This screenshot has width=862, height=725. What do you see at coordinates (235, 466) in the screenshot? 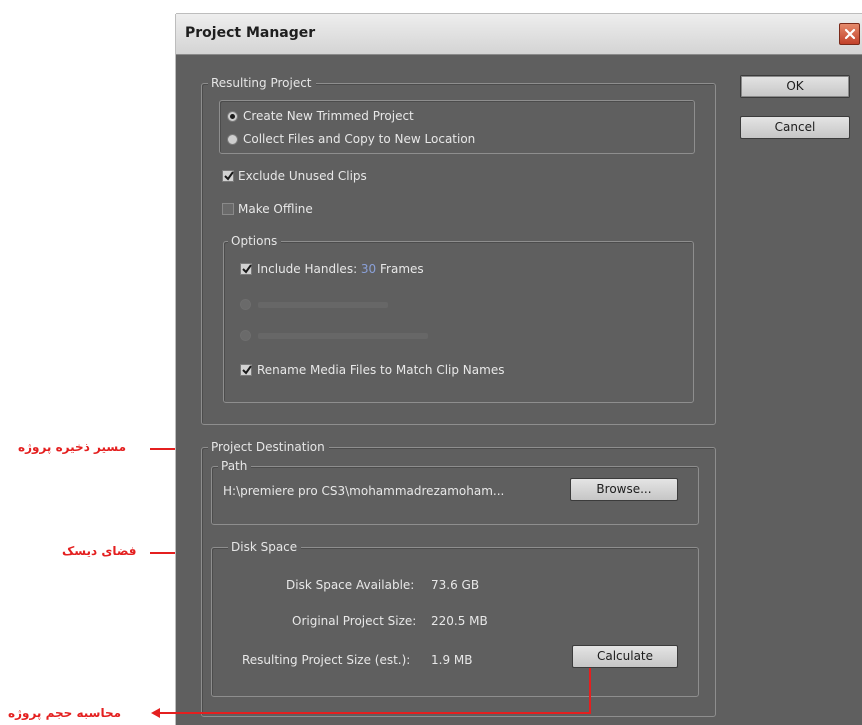
I see `path-legend: Path` at bounding box center [235, 466].